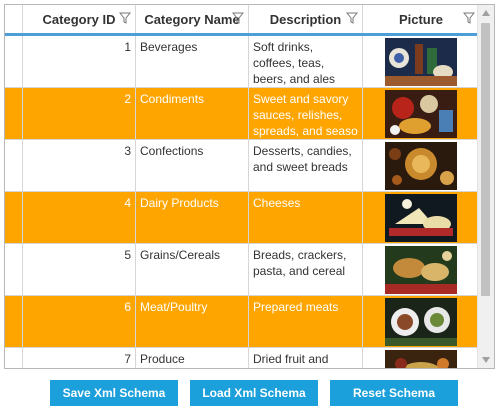  What do you see at coordinates (79, 165) in the screenshot?
I see `cell-category-id: 3` at bounding box center [79, 165].